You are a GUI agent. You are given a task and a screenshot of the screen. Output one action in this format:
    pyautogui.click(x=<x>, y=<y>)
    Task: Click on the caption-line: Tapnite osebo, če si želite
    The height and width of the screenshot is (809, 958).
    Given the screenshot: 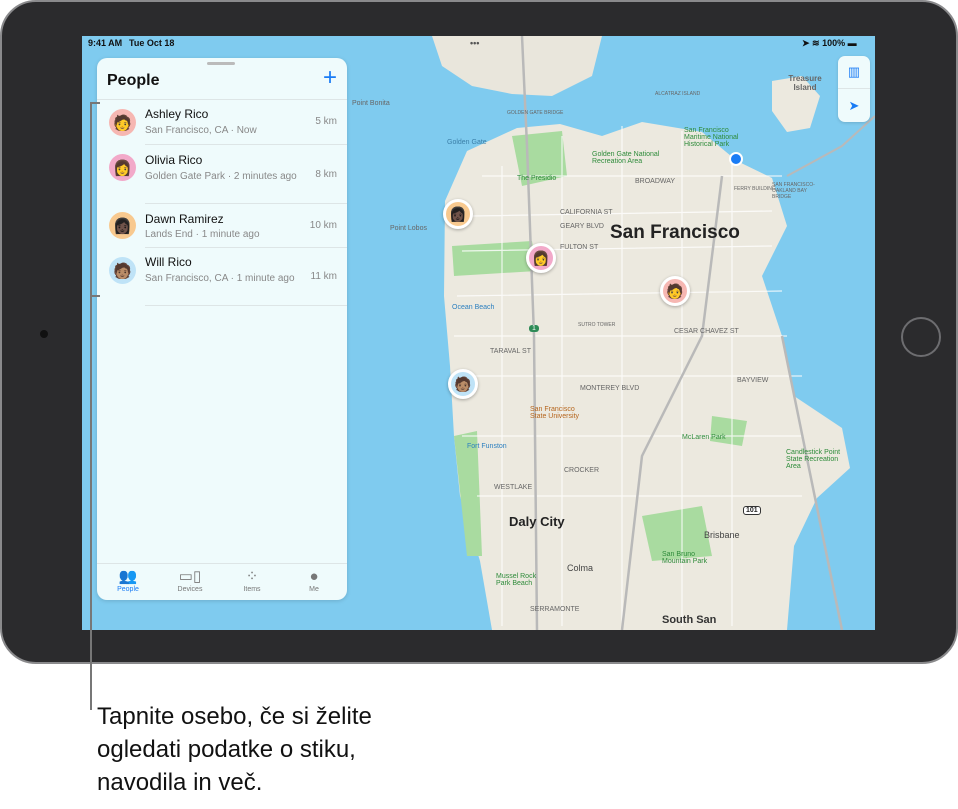 What is the action you would take?
    pyautogui.click(x=234, y=716)
    